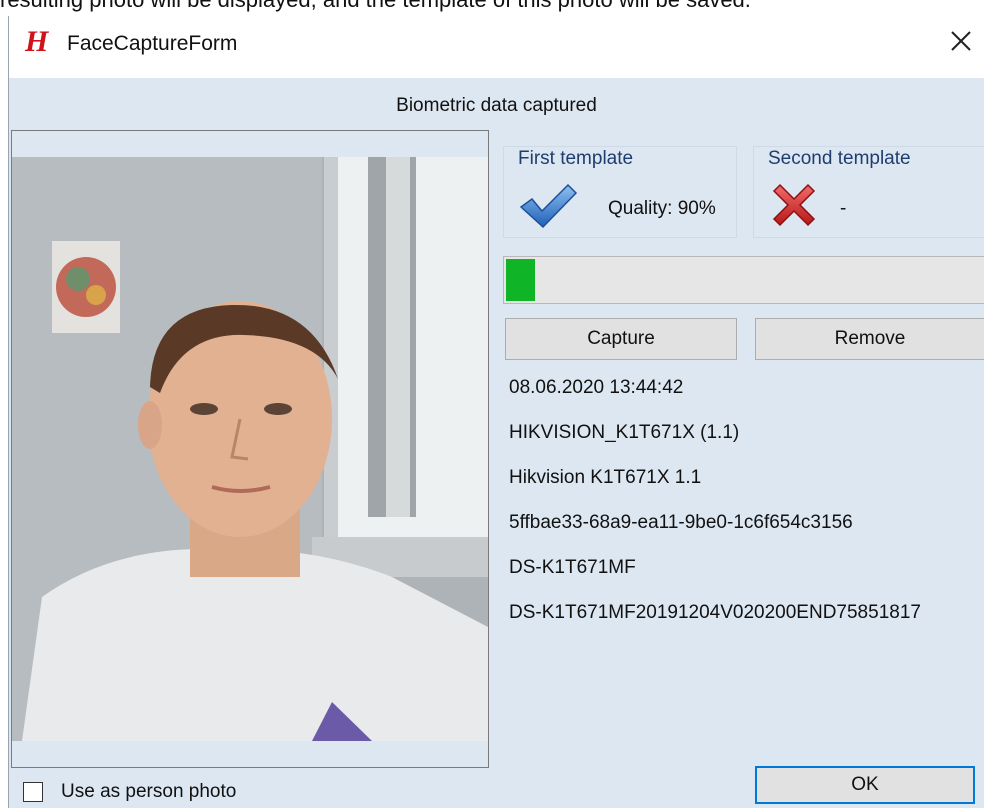 The height and width of the screenshot is (808, 984). I want to click on second-template-quality: -, so click(843, 208).